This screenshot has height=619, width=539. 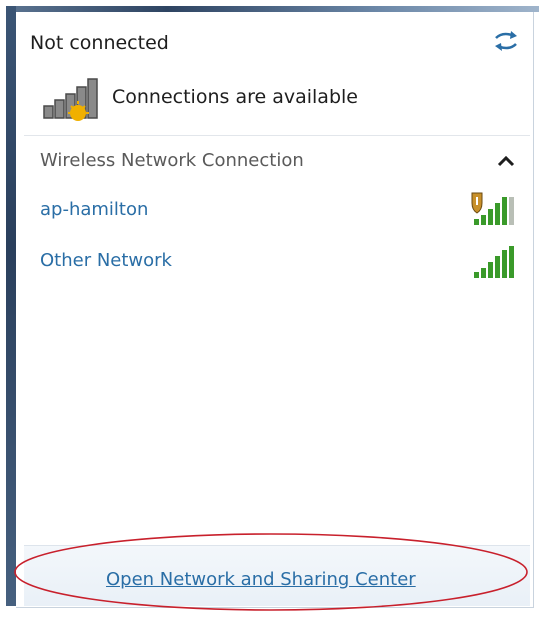 I want to click on refresh-icon, so click(x=506, y=41).